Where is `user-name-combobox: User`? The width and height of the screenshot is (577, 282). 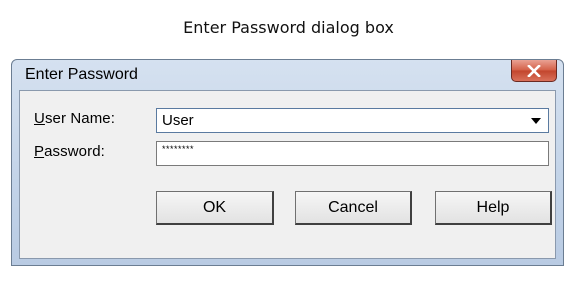 user-name-combobox: User is located at coordinates (352, 120).